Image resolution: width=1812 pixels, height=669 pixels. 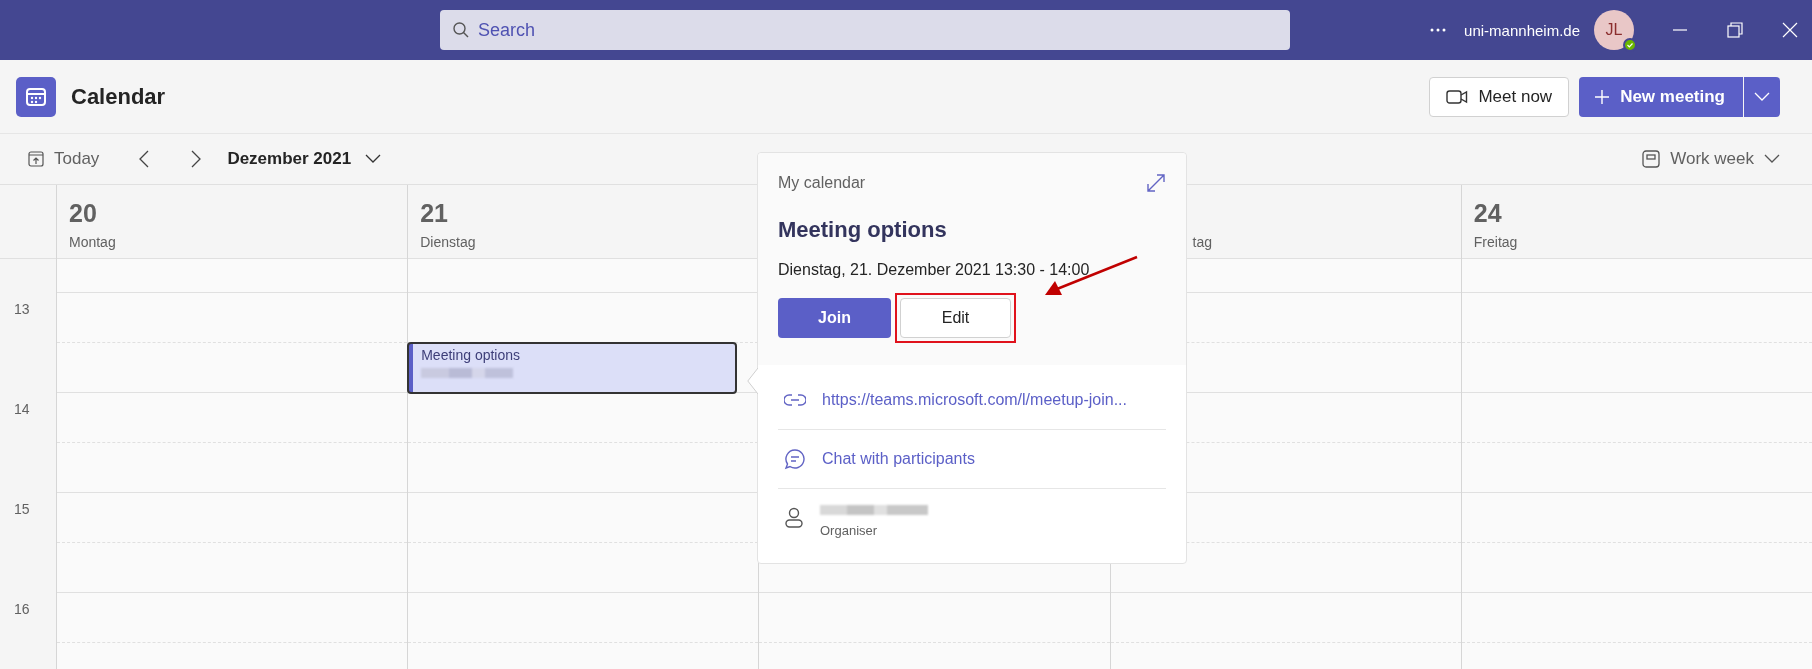 What do you see at coordinates (1488, 213) in the screenshot?
I see `day-number: 24` at bounding box center [1488, 213].